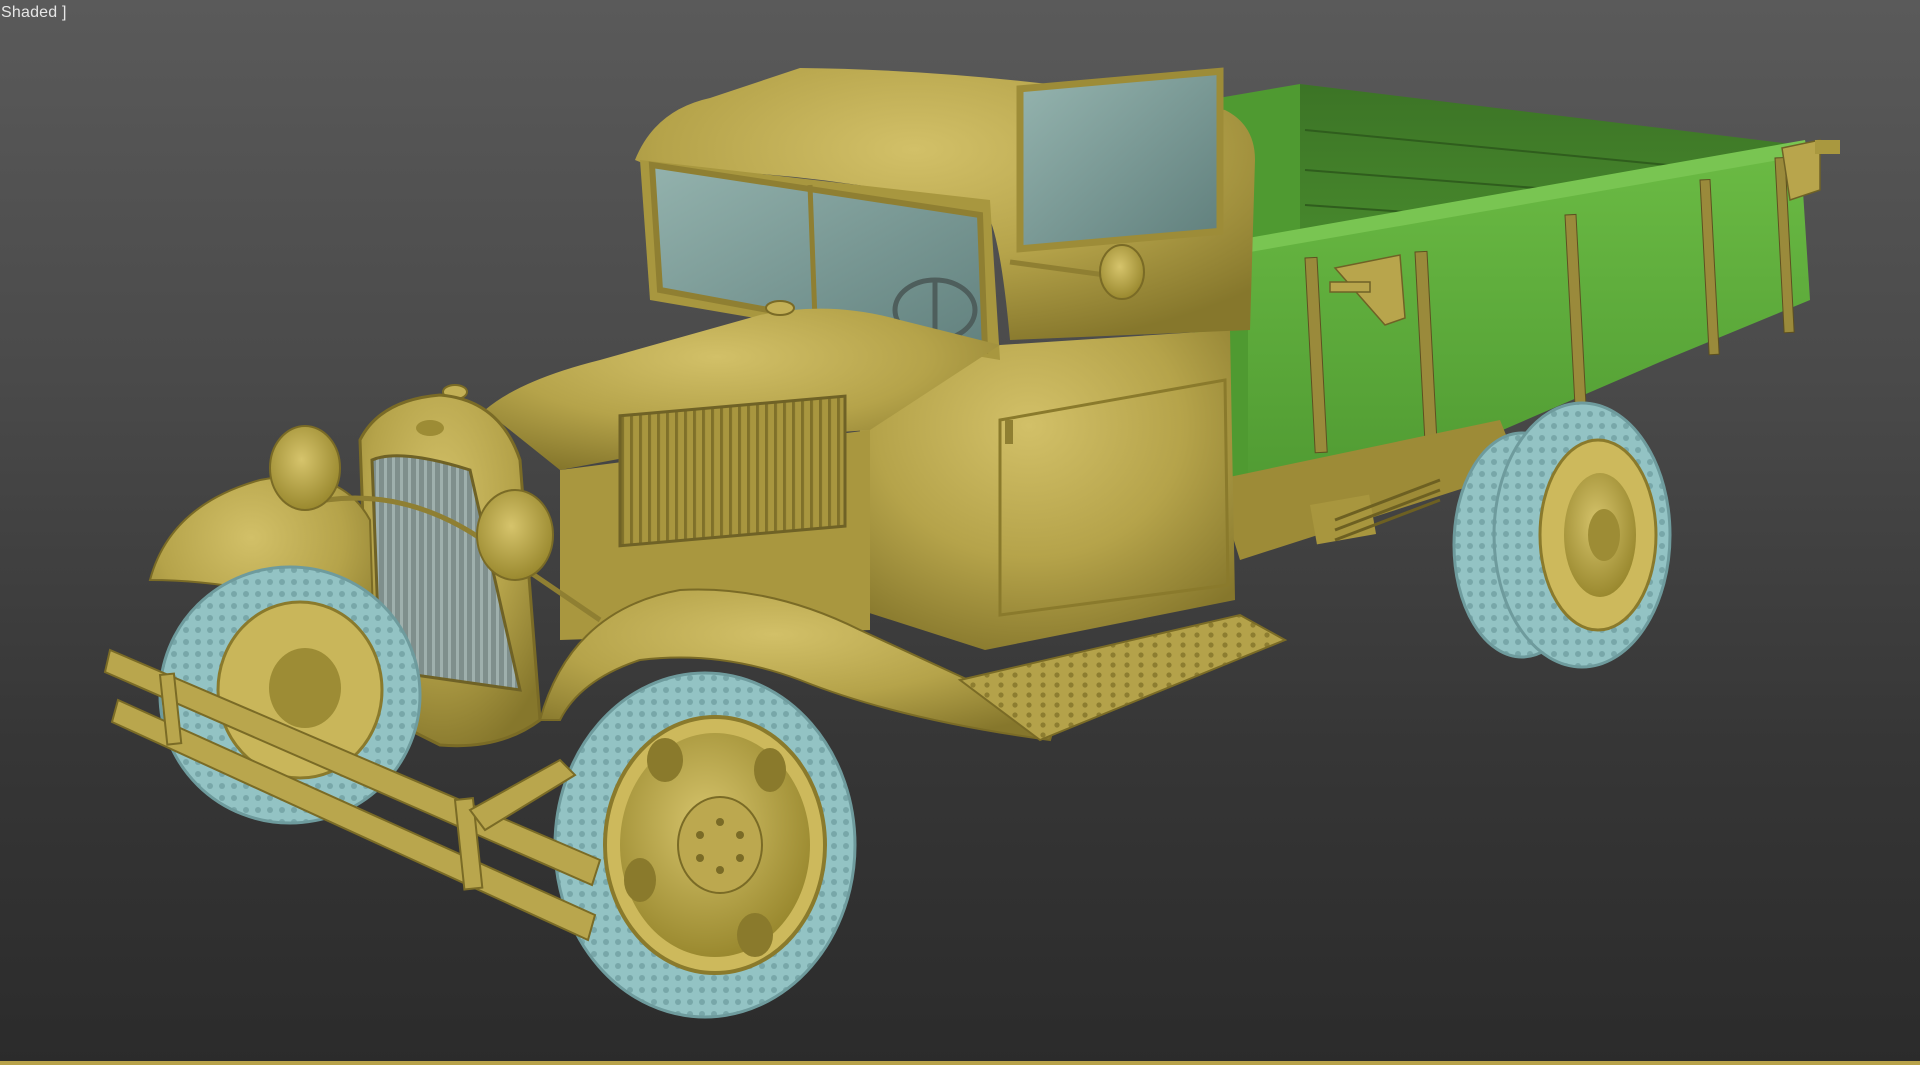 This screenshot has width=1920, height=1065. Describe the element at coordinates (705, 845) in the screenshot. I see `front-wheel-near` at that location.